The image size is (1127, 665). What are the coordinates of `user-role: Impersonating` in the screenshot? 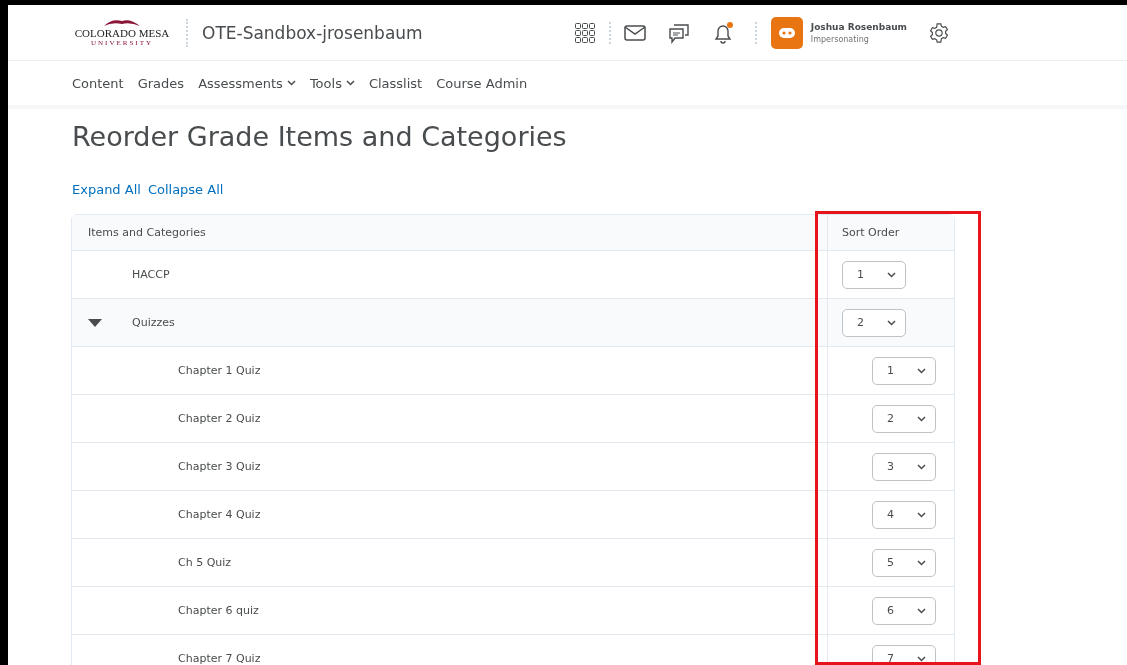 It's located at (840, 39).